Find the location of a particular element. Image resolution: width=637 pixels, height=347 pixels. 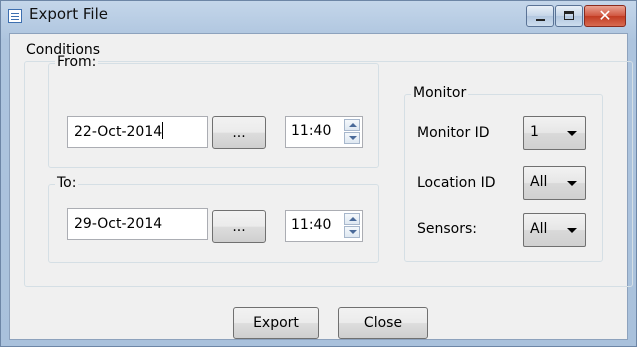

to-time-down-button is located at coordinates (352, 232).